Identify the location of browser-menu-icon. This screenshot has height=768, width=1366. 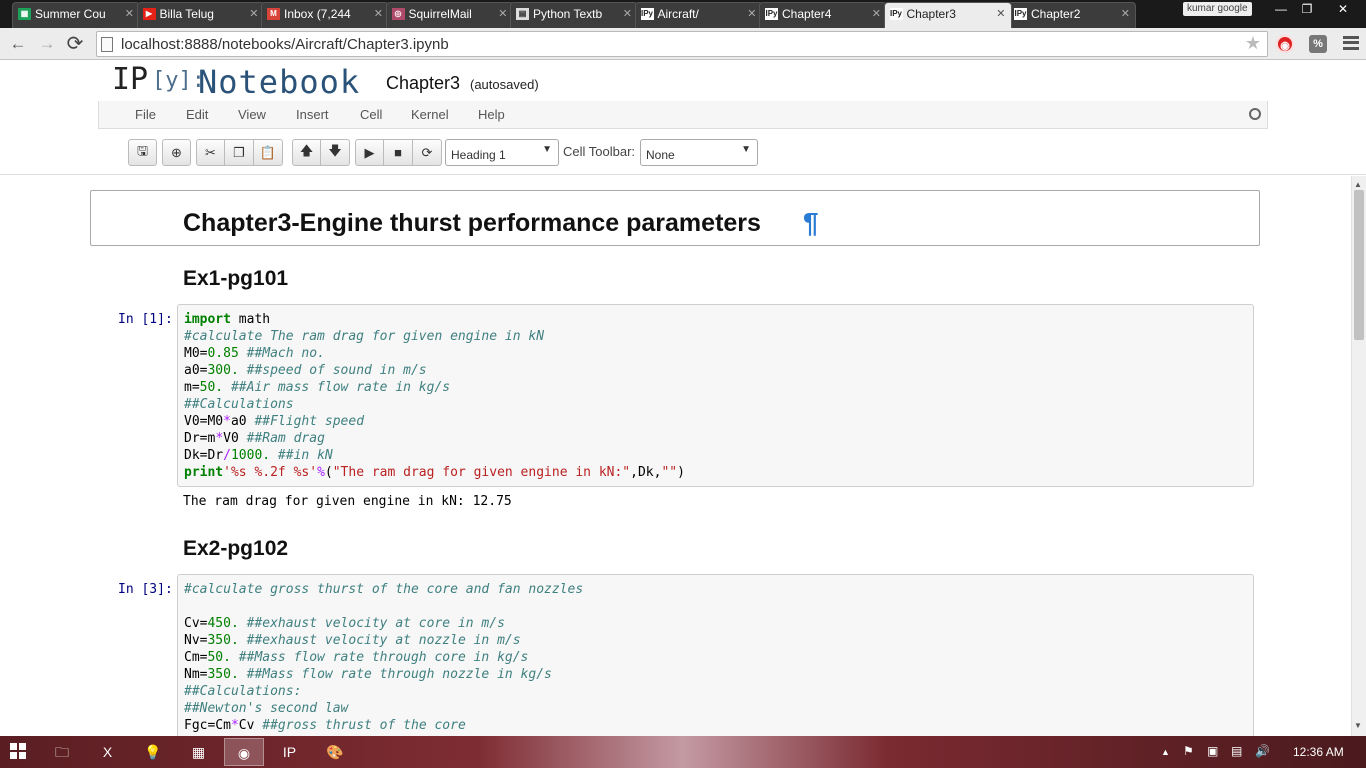
(1351, 43).